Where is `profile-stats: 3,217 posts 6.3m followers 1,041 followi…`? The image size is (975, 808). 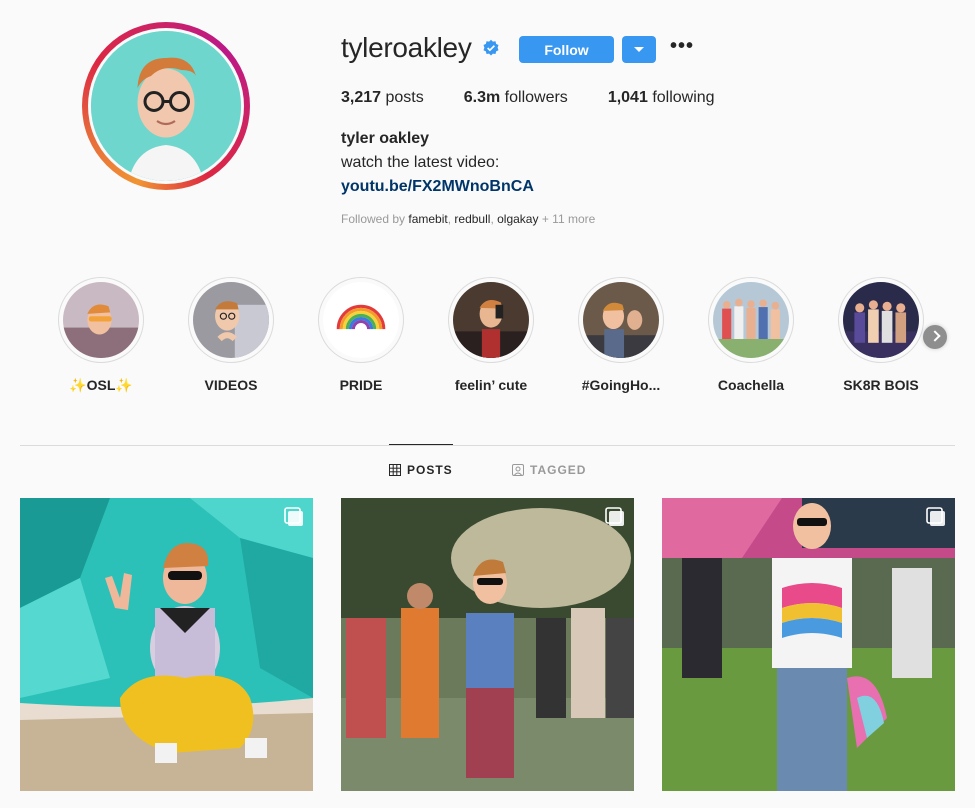 profile-stats: 3,217 posts 6.3m followers 1,041 followi… is located at coordinates (548, 98).